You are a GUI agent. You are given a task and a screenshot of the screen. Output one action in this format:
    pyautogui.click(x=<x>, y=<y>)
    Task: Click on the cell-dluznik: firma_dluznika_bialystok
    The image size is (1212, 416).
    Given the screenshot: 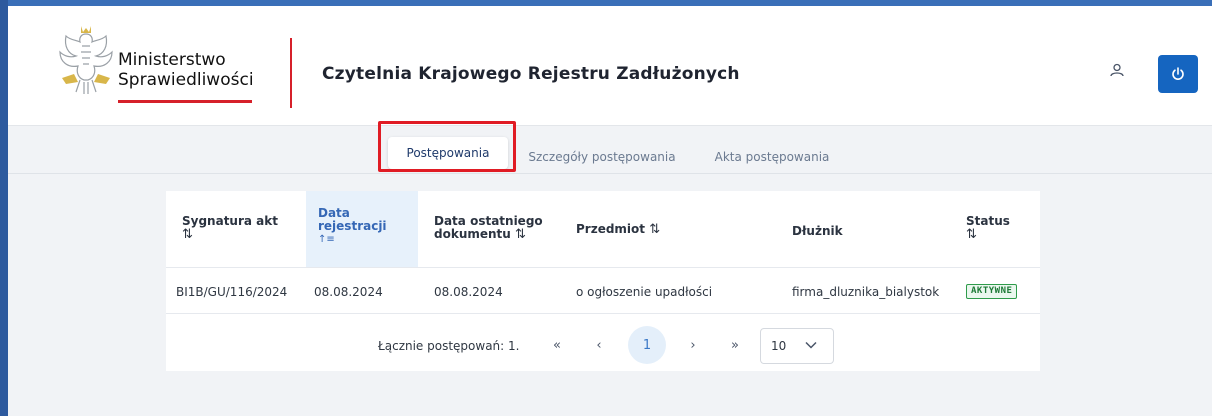 What is the action you would take?
    pyautogui.click(x=866, y=292)
    